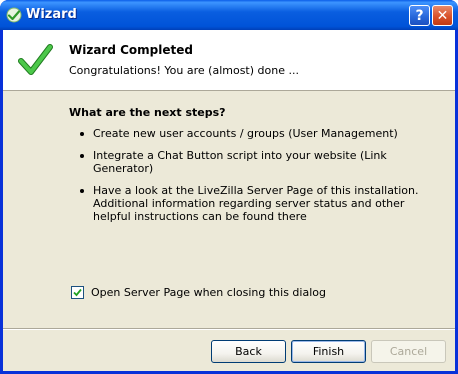  Describe the element at coordinates (229, 329) in the screenshot. I see `button-separator` at that location.